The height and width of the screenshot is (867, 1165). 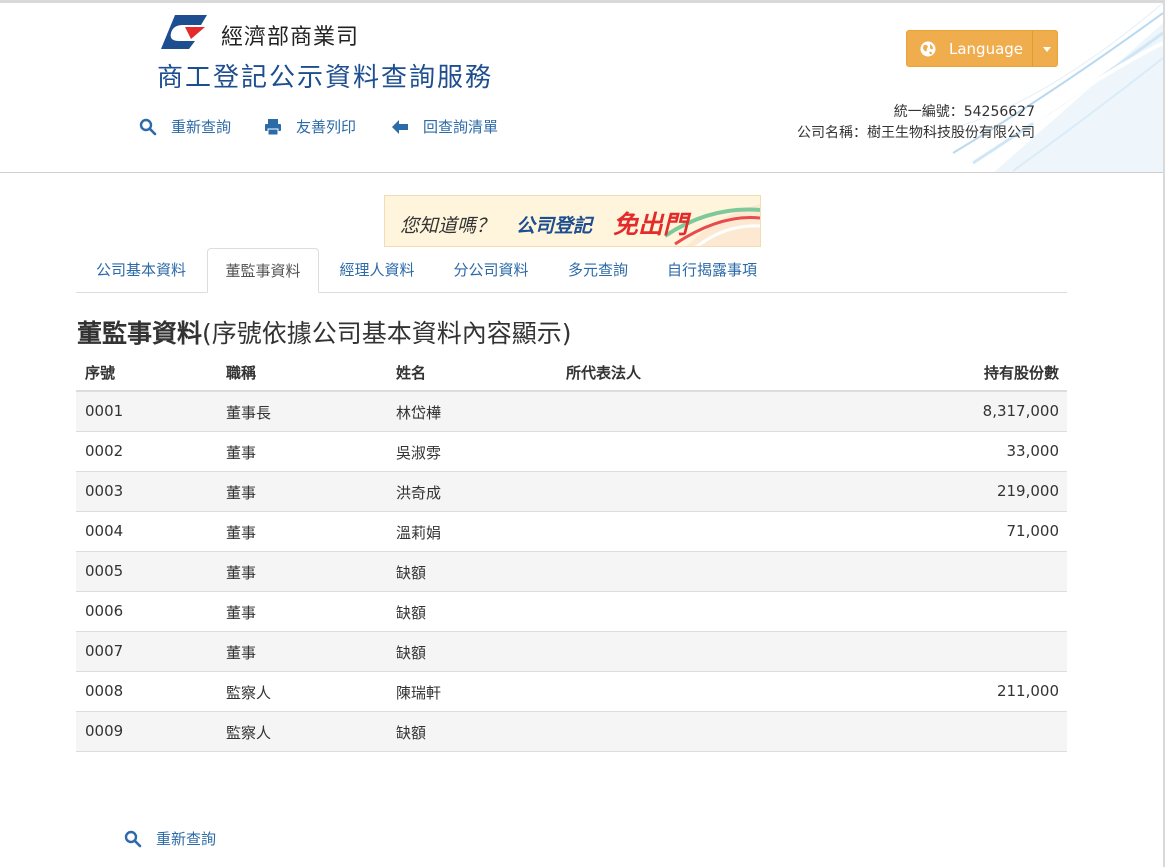 What do you see at coordinates (249, 413) in the screenshot?
I see `cell-title: 董事長` at bounding box center [249, 413].